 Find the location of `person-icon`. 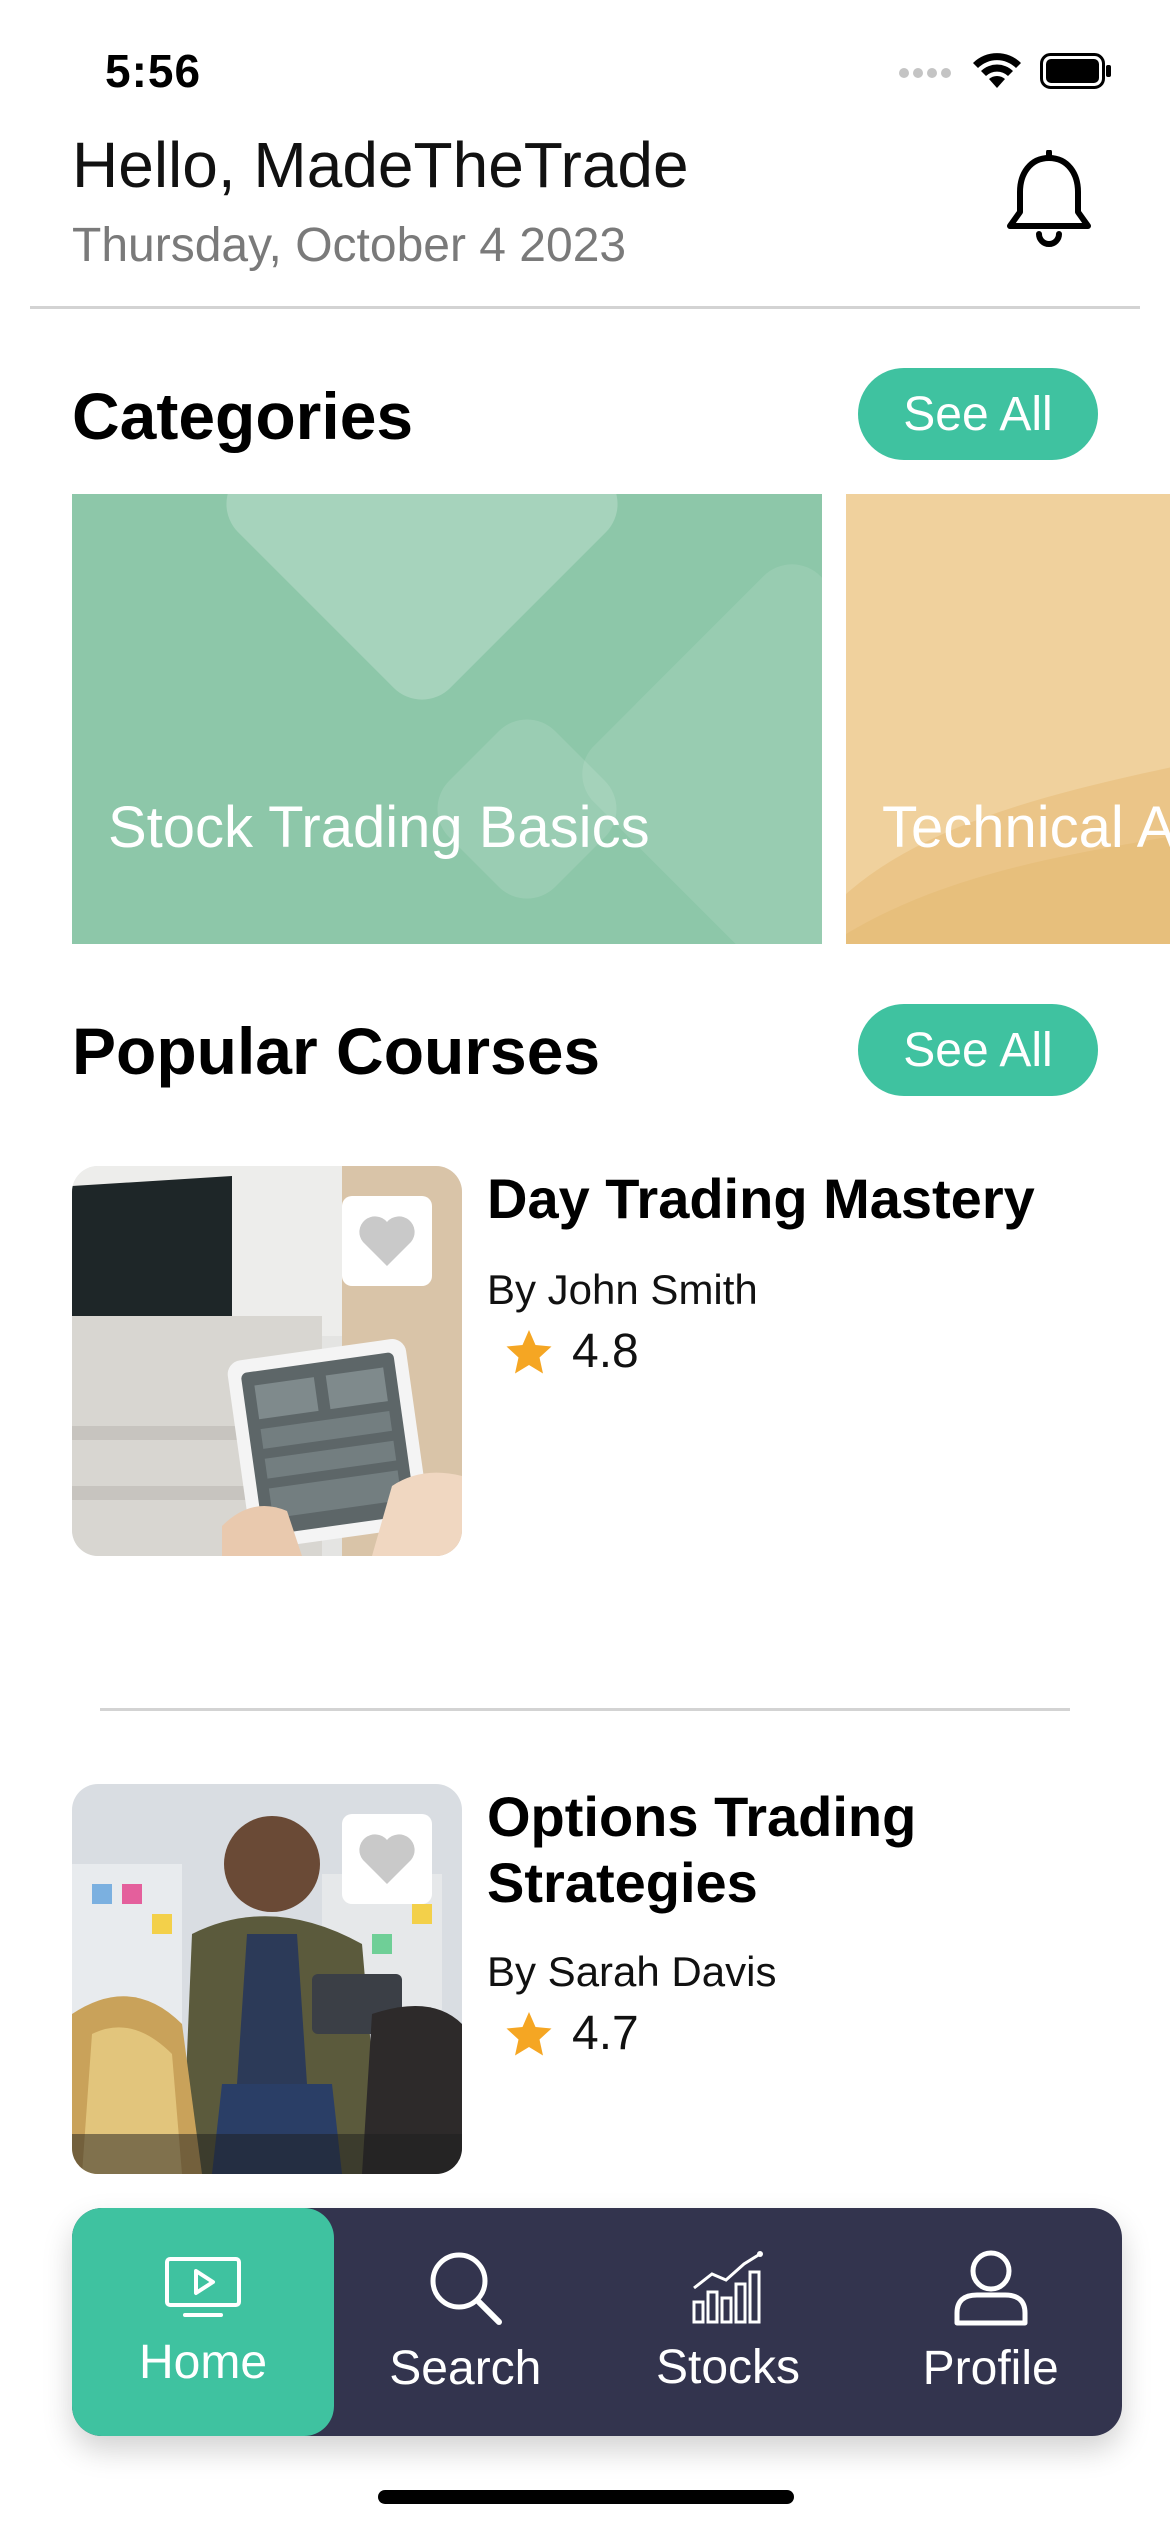

person-icon is located at coordinates (991, 2287).